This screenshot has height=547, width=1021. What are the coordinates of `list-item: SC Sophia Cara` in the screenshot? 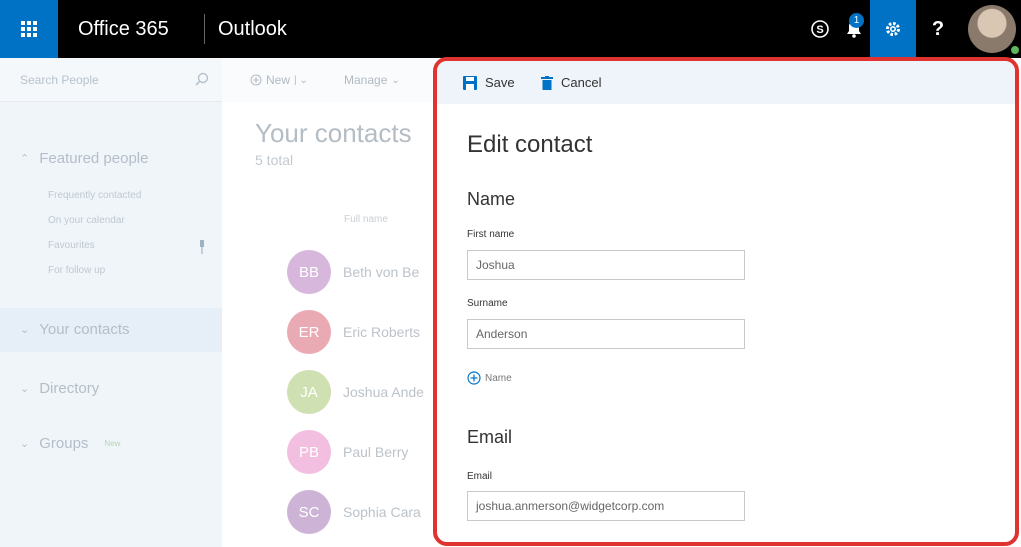 It's located at (359, 512).